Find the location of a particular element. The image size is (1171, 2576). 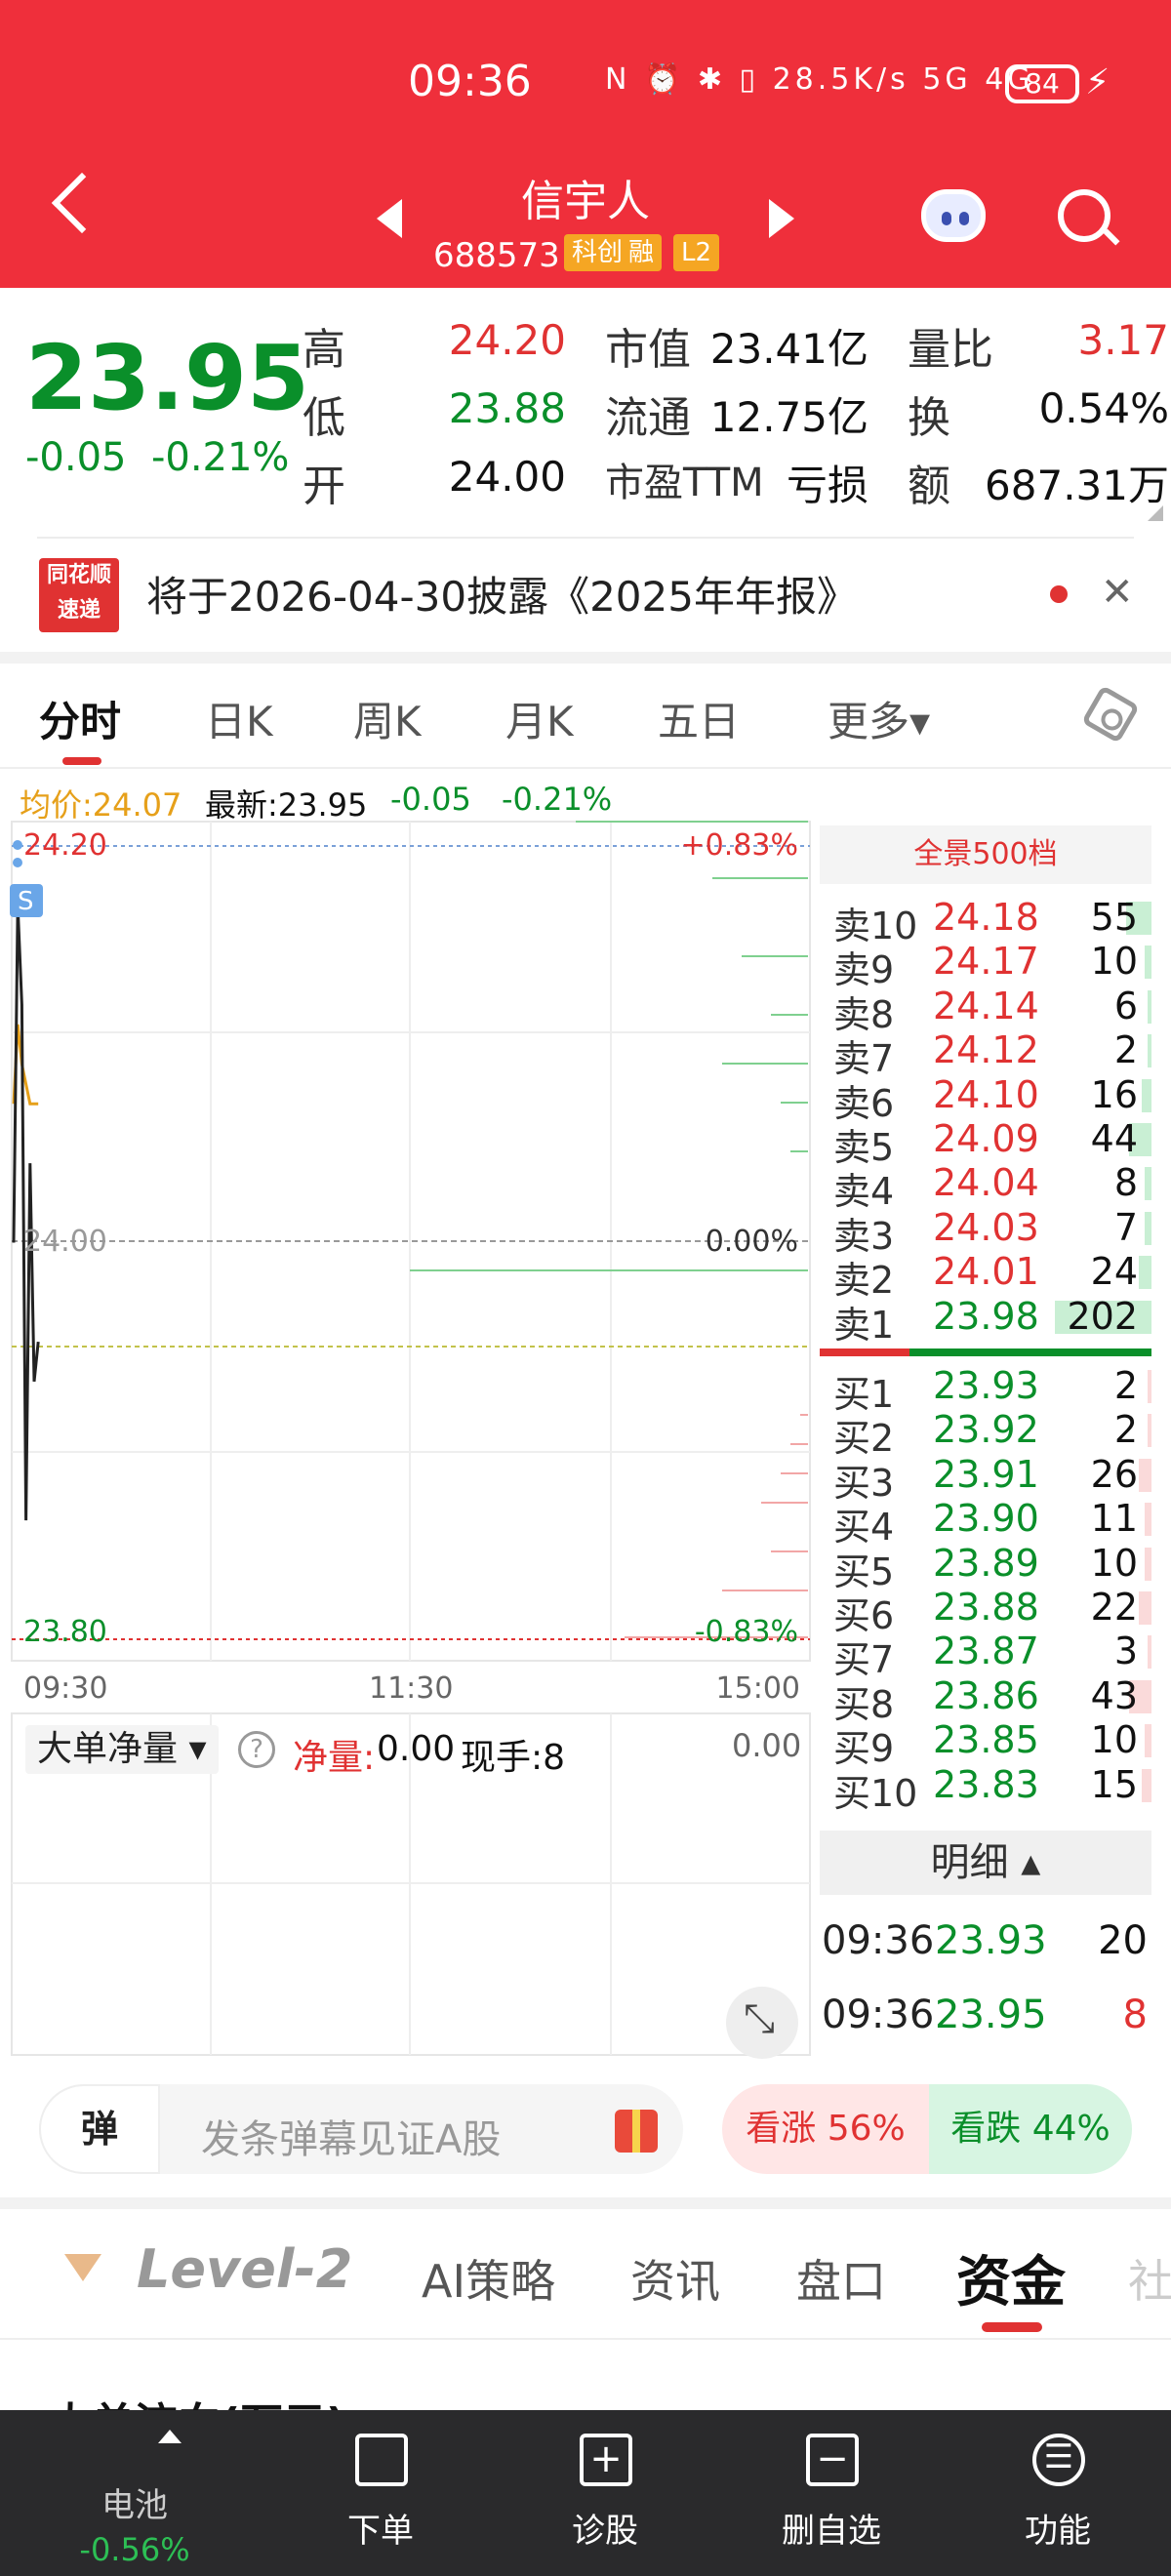

bid-row: 买8 23.86 43 is located at coordinates (990, 1700).